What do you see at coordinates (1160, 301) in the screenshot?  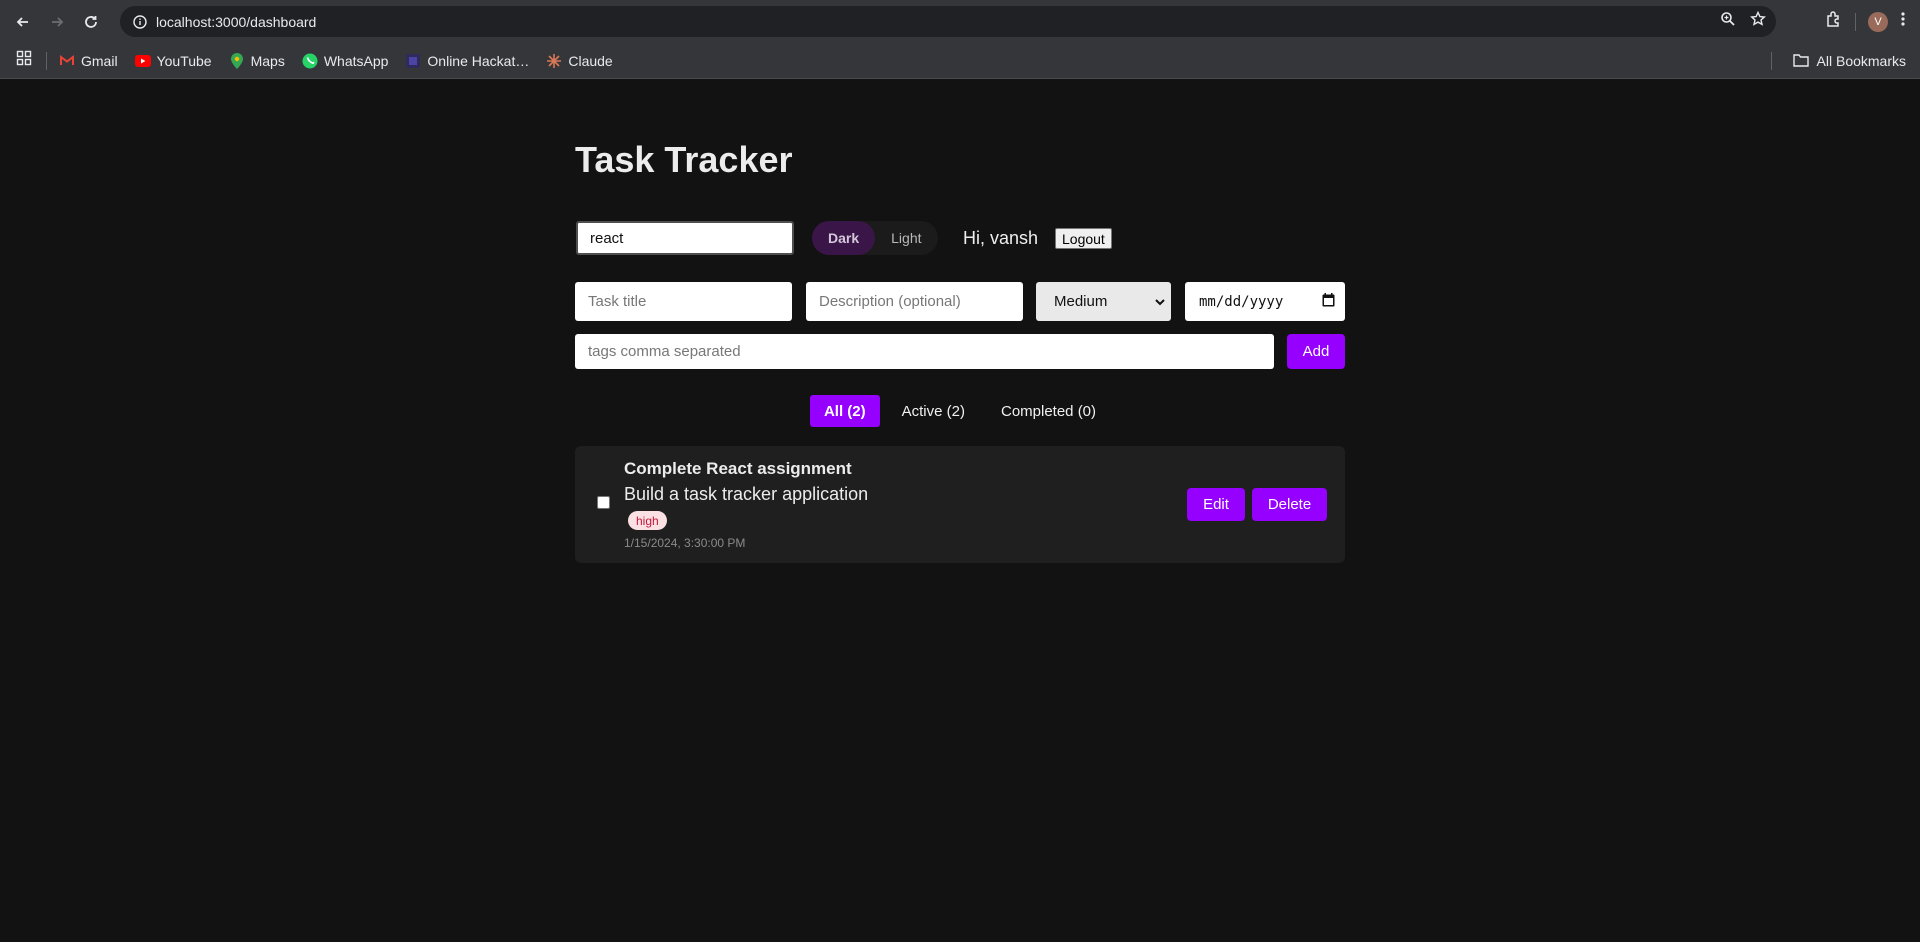 I see `chevron-down-icon` at bounding box center [1160, 301].